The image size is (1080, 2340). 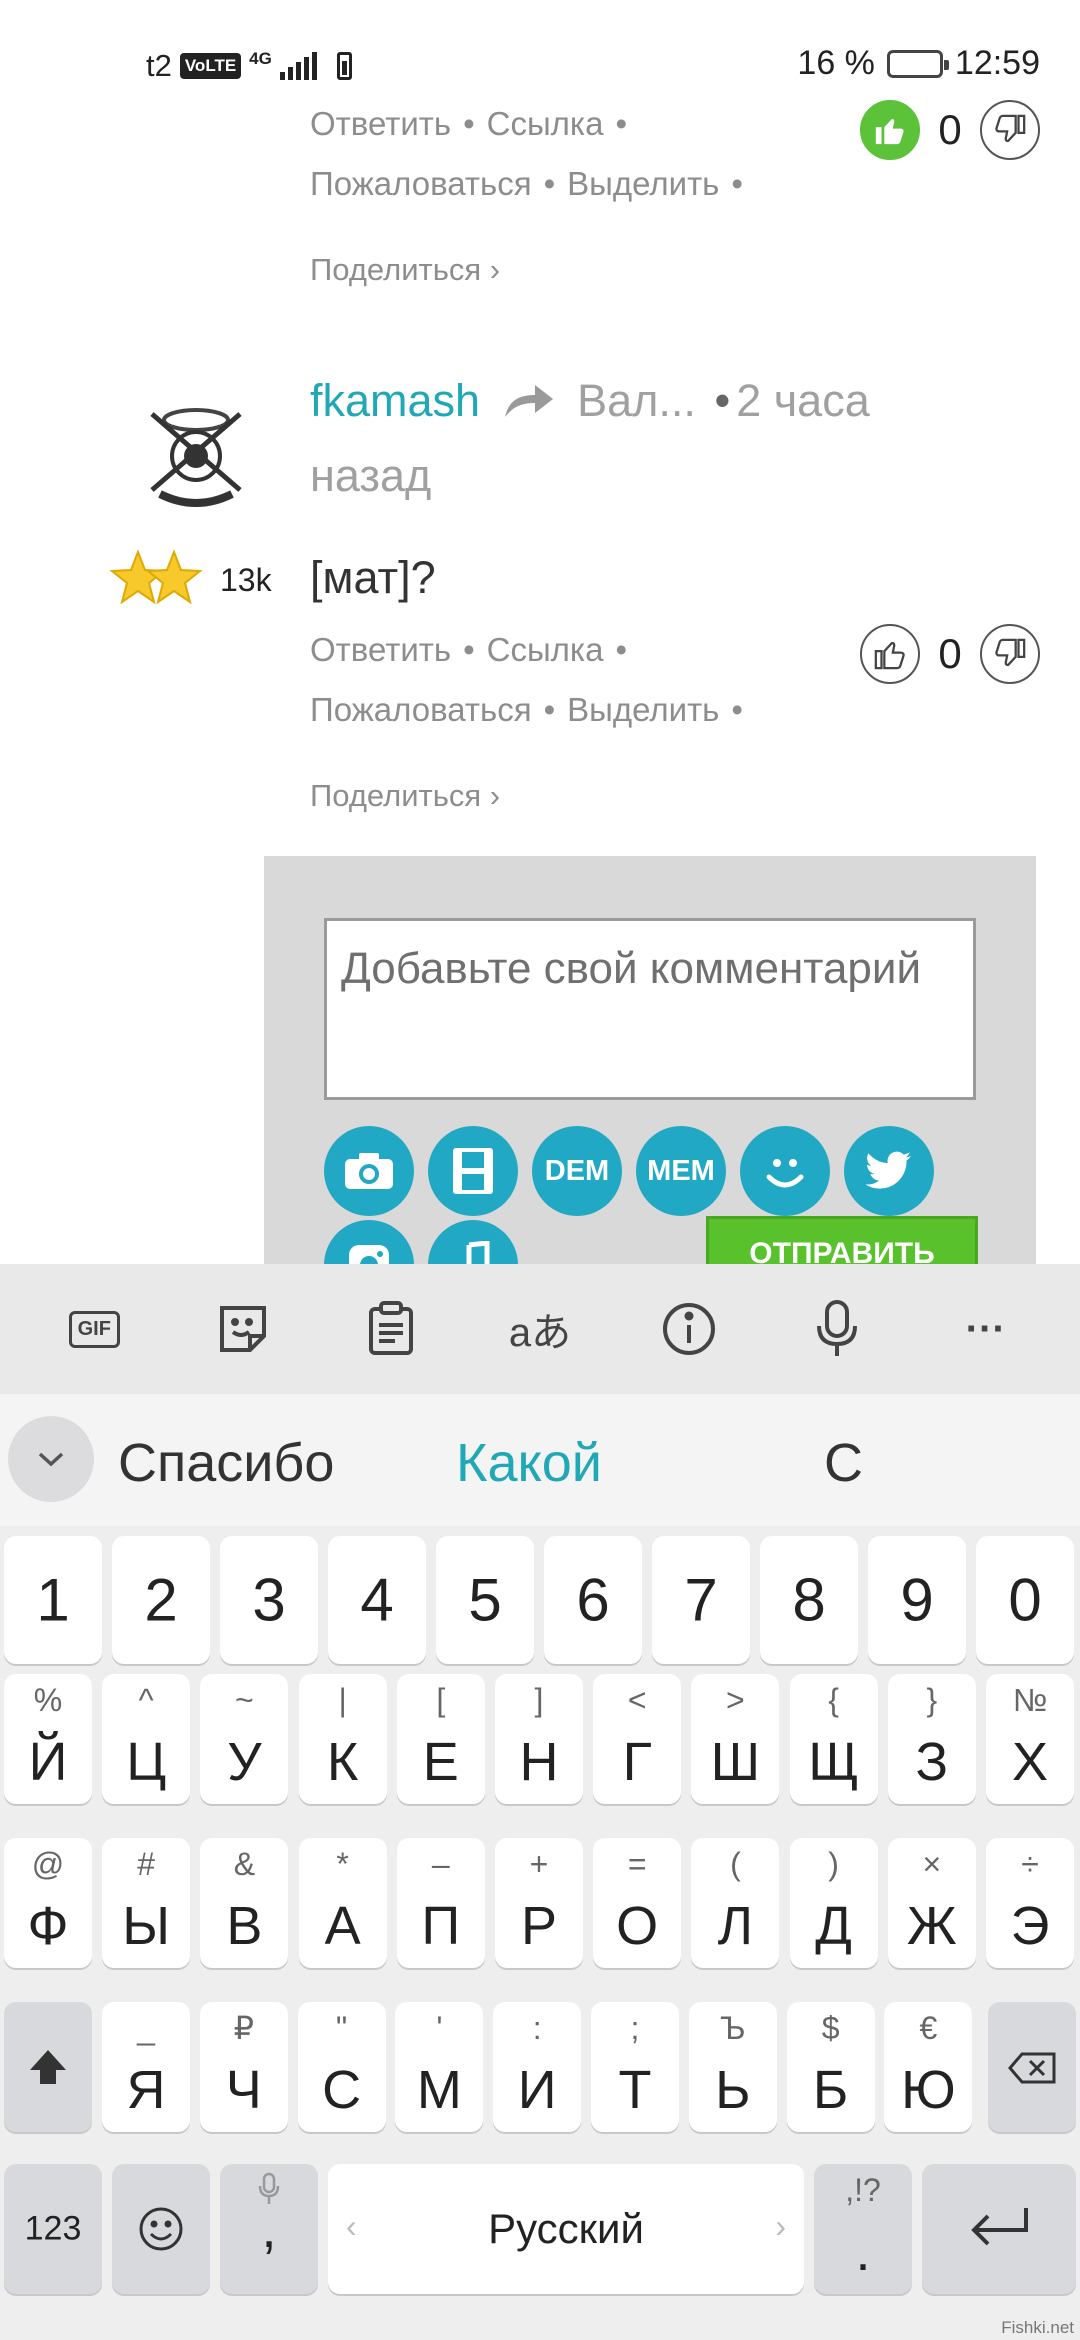 What do you see at coordinates (931, 1739) in the screenshot?
I see `key-З: } З` at bounding box center [931, 1739].